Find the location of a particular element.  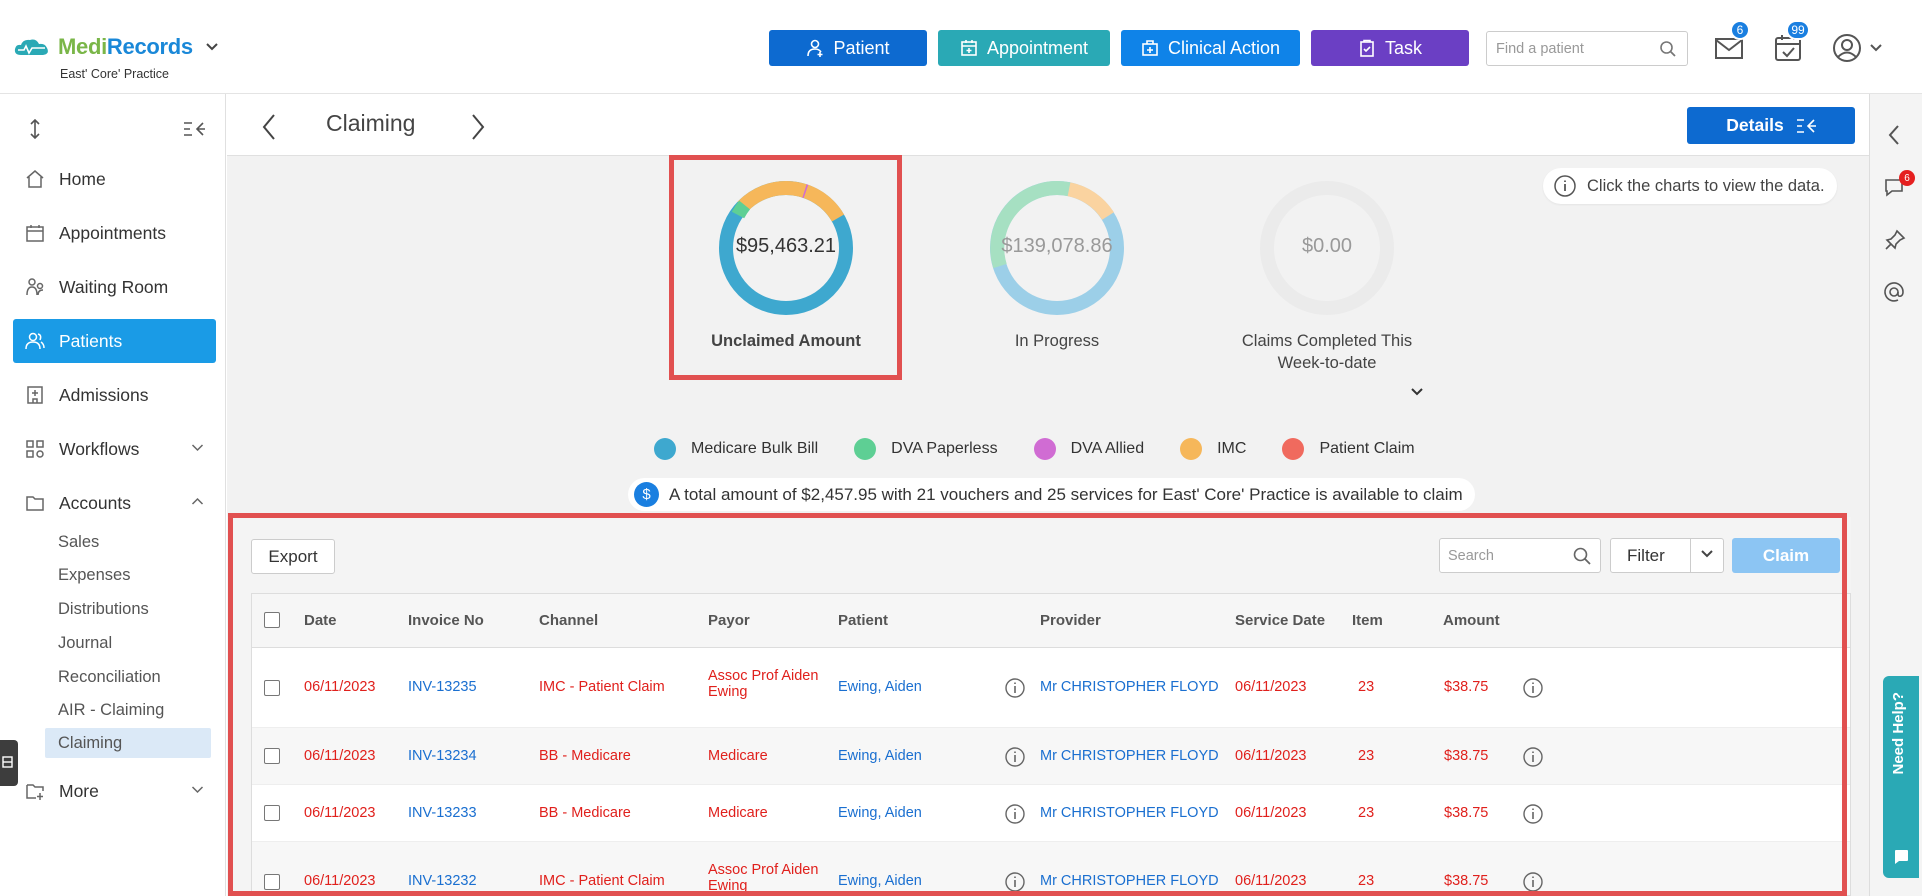

sidebar-item-label: Waiting Room is located at coordinates (114, 286).